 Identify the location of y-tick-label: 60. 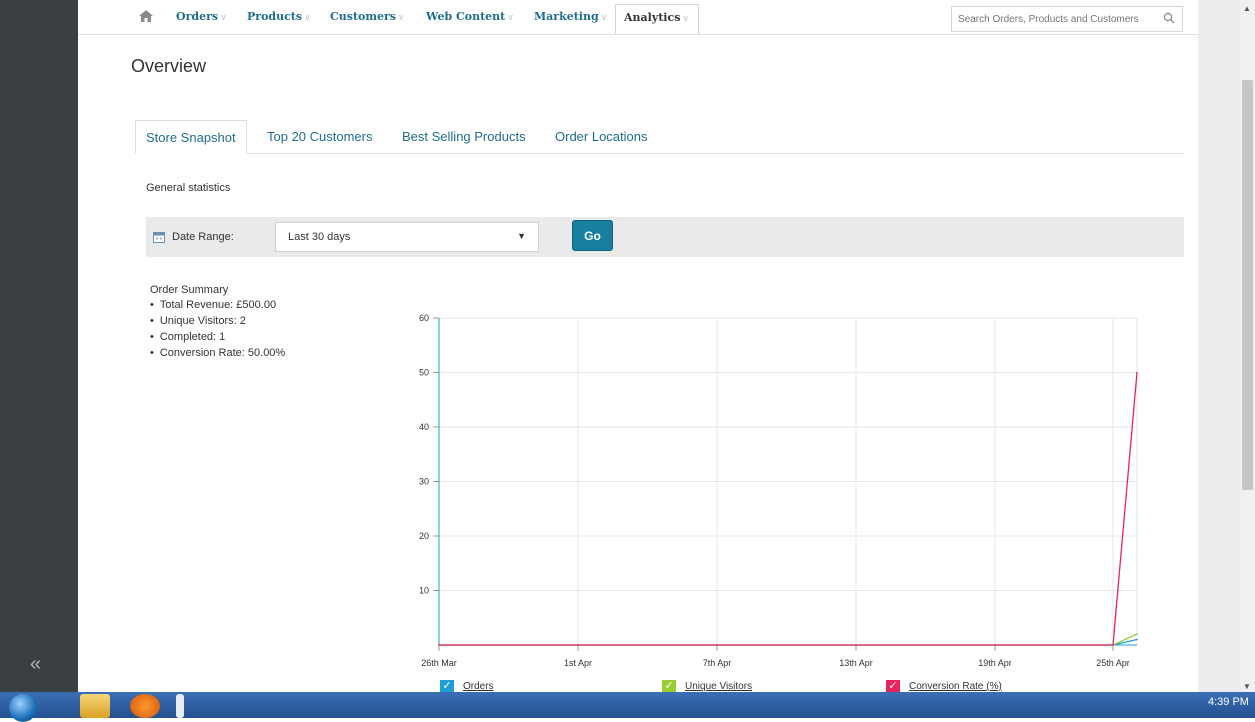
(424, 318).